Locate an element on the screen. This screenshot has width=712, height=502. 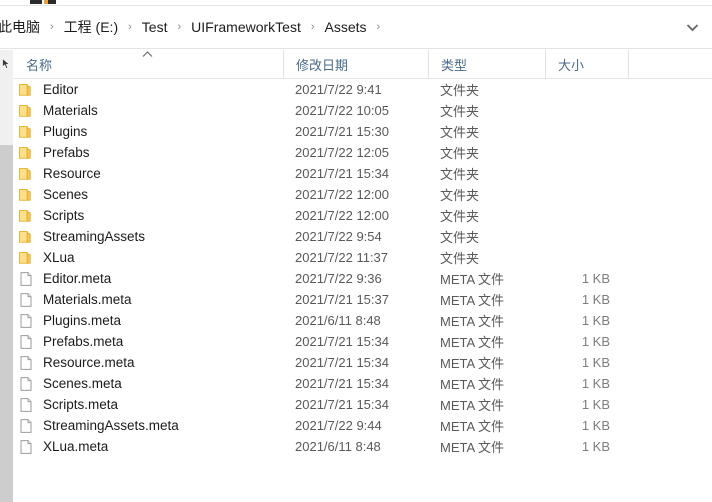
file-name-cell: XLua is located at coordinates (148, 258).